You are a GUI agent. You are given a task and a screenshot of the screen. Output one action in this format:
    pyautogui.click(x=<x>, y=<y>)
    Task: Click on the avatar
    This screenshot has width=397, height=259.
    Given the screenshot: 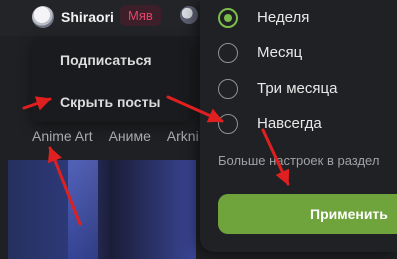 What is the action you would take?
    pyautogui.click(x=43, y=17)
    